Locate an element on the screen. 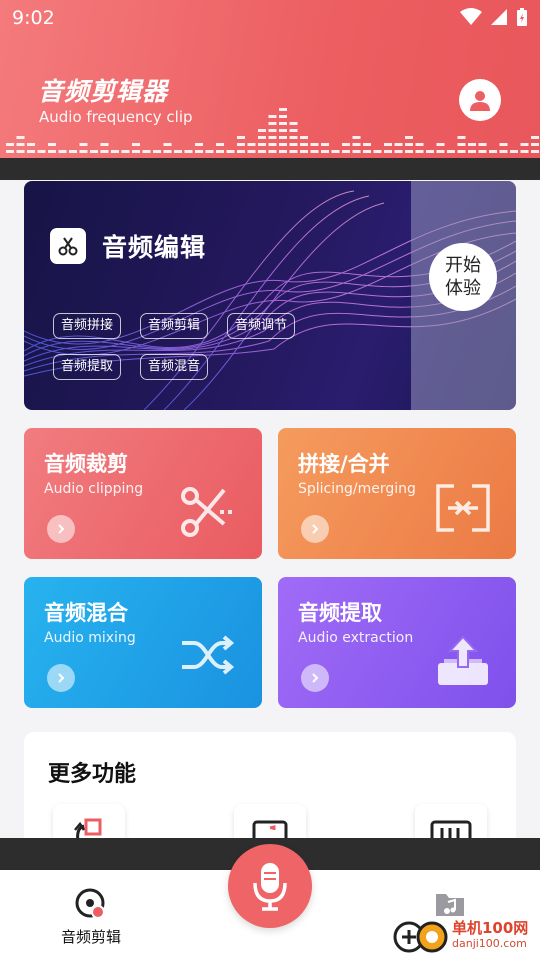 This screenshot has height=960, width=540. tab-my-files is located at coordinates (450, 905).